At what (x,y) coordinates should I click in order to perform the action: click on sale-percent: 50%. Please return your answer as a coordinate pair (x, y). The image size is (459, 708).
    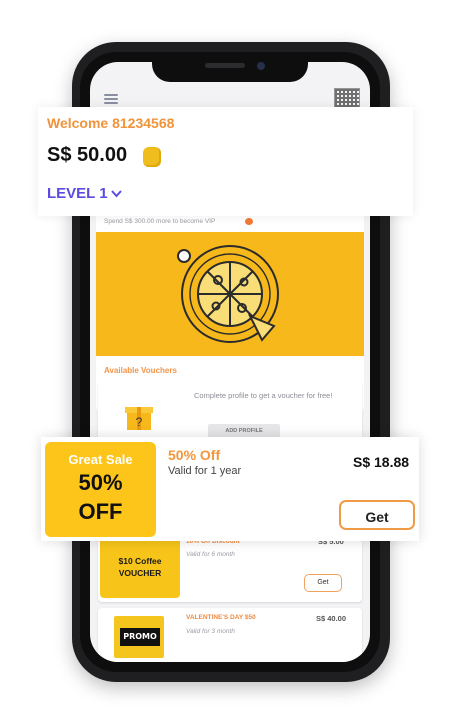
    Looking at the image, I should click on (100, 482).